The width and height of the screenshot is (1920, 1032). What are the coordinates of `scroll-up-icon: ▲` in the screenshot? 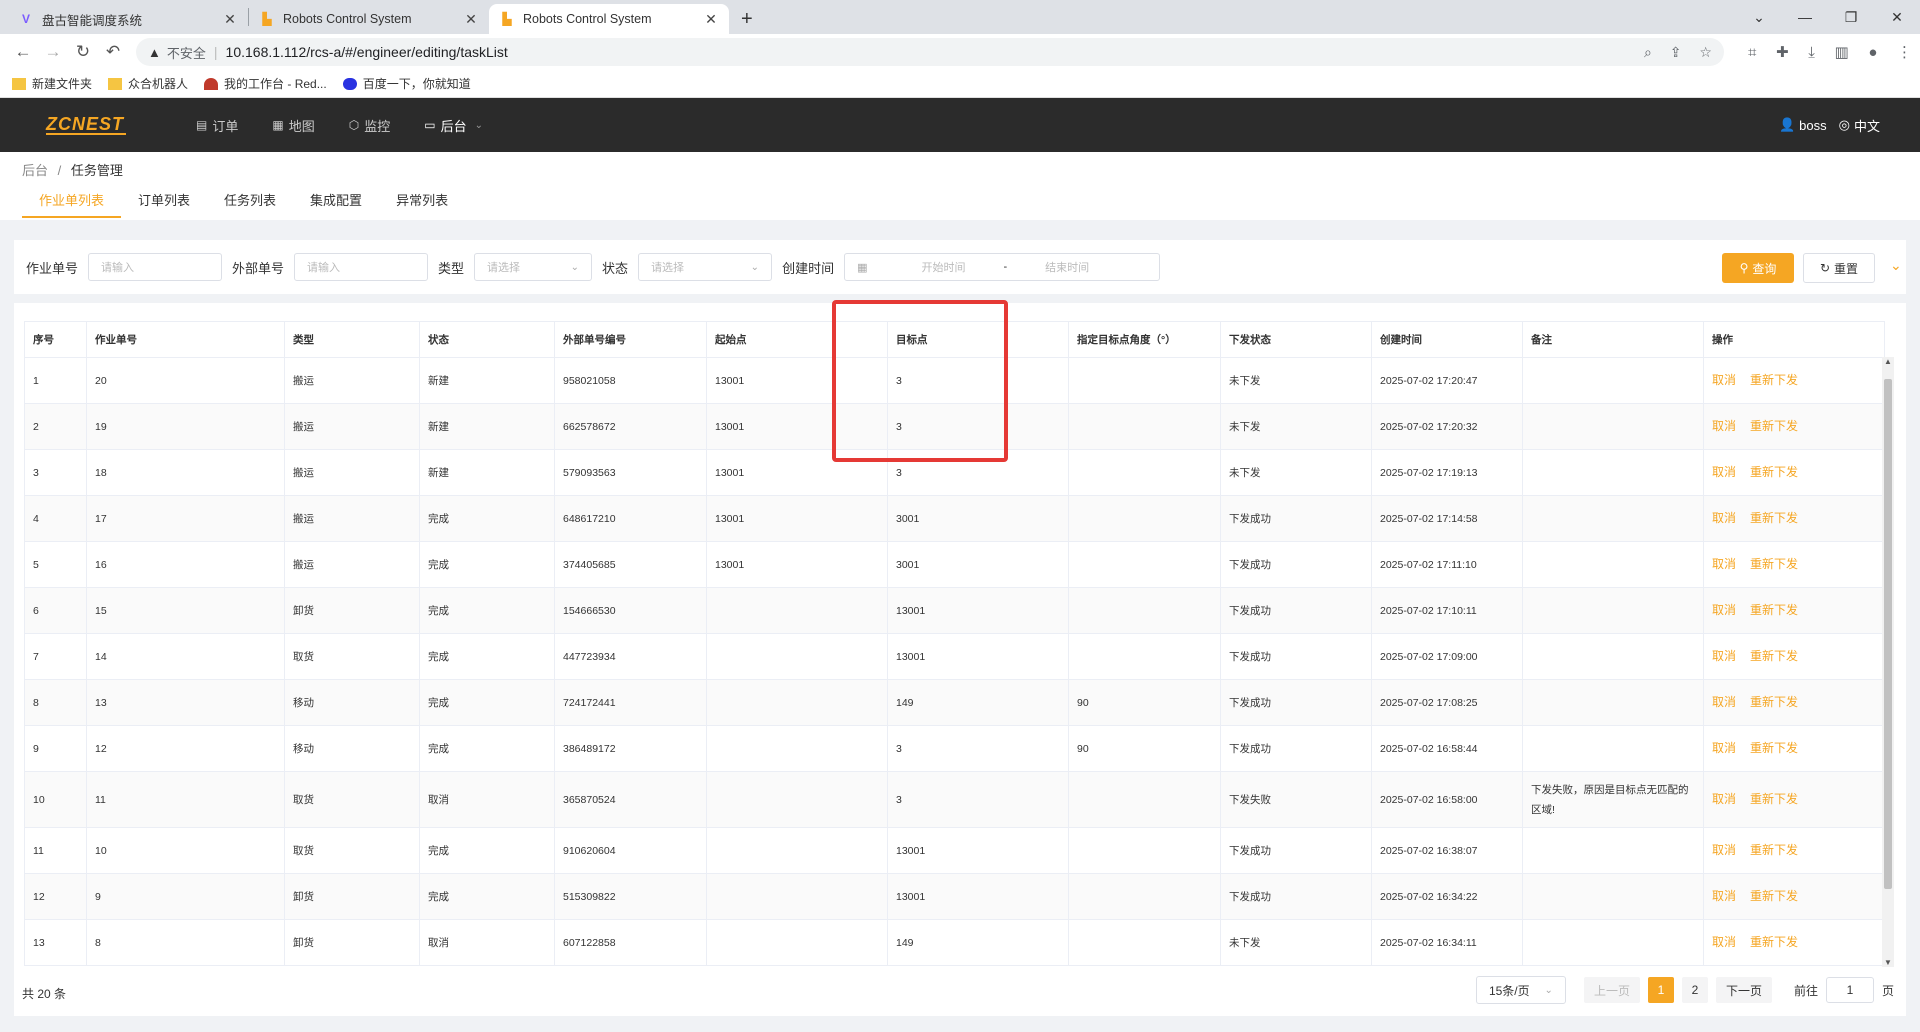 It's located at (1888, 361).